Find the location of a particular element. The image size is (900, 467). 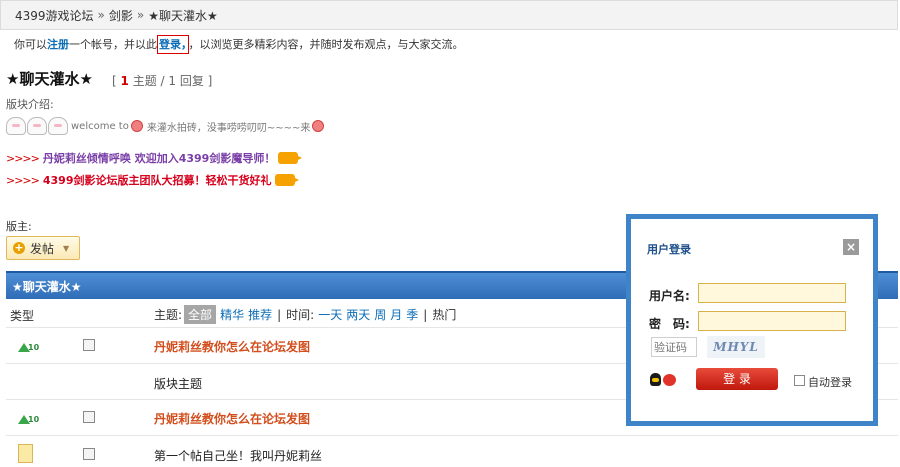

filter-subject-label: 主题: is located at coordinates (168, 315).